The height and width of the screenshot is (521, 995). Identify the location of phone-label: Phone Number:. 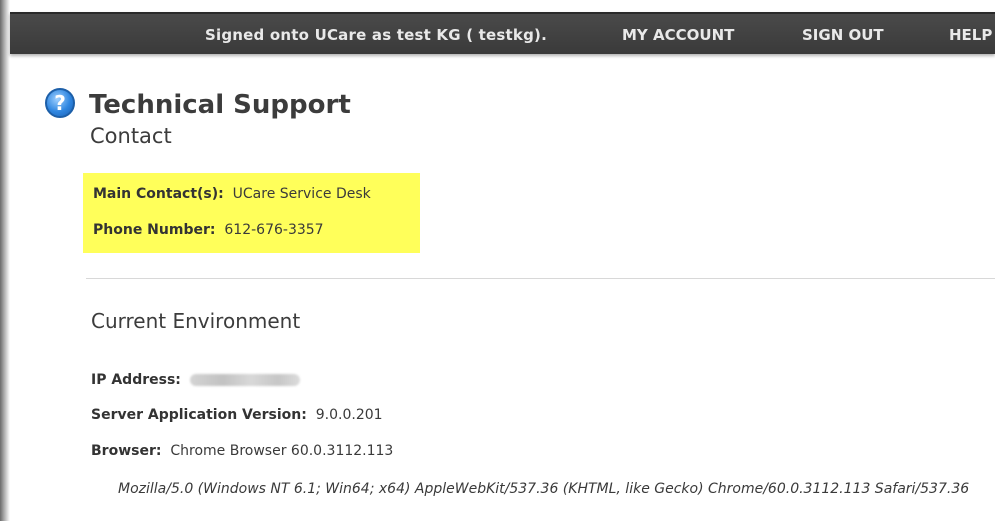
(154, 230).